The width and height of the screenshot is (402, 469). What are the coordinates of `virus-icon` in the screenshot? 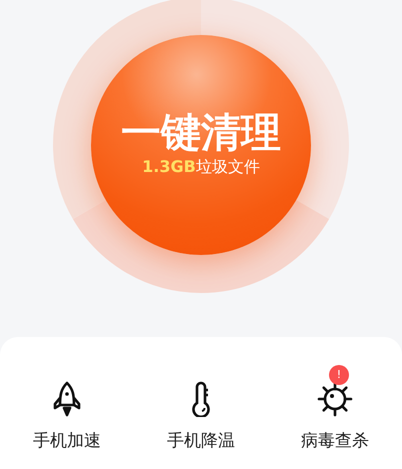 It's located at (335, 399).